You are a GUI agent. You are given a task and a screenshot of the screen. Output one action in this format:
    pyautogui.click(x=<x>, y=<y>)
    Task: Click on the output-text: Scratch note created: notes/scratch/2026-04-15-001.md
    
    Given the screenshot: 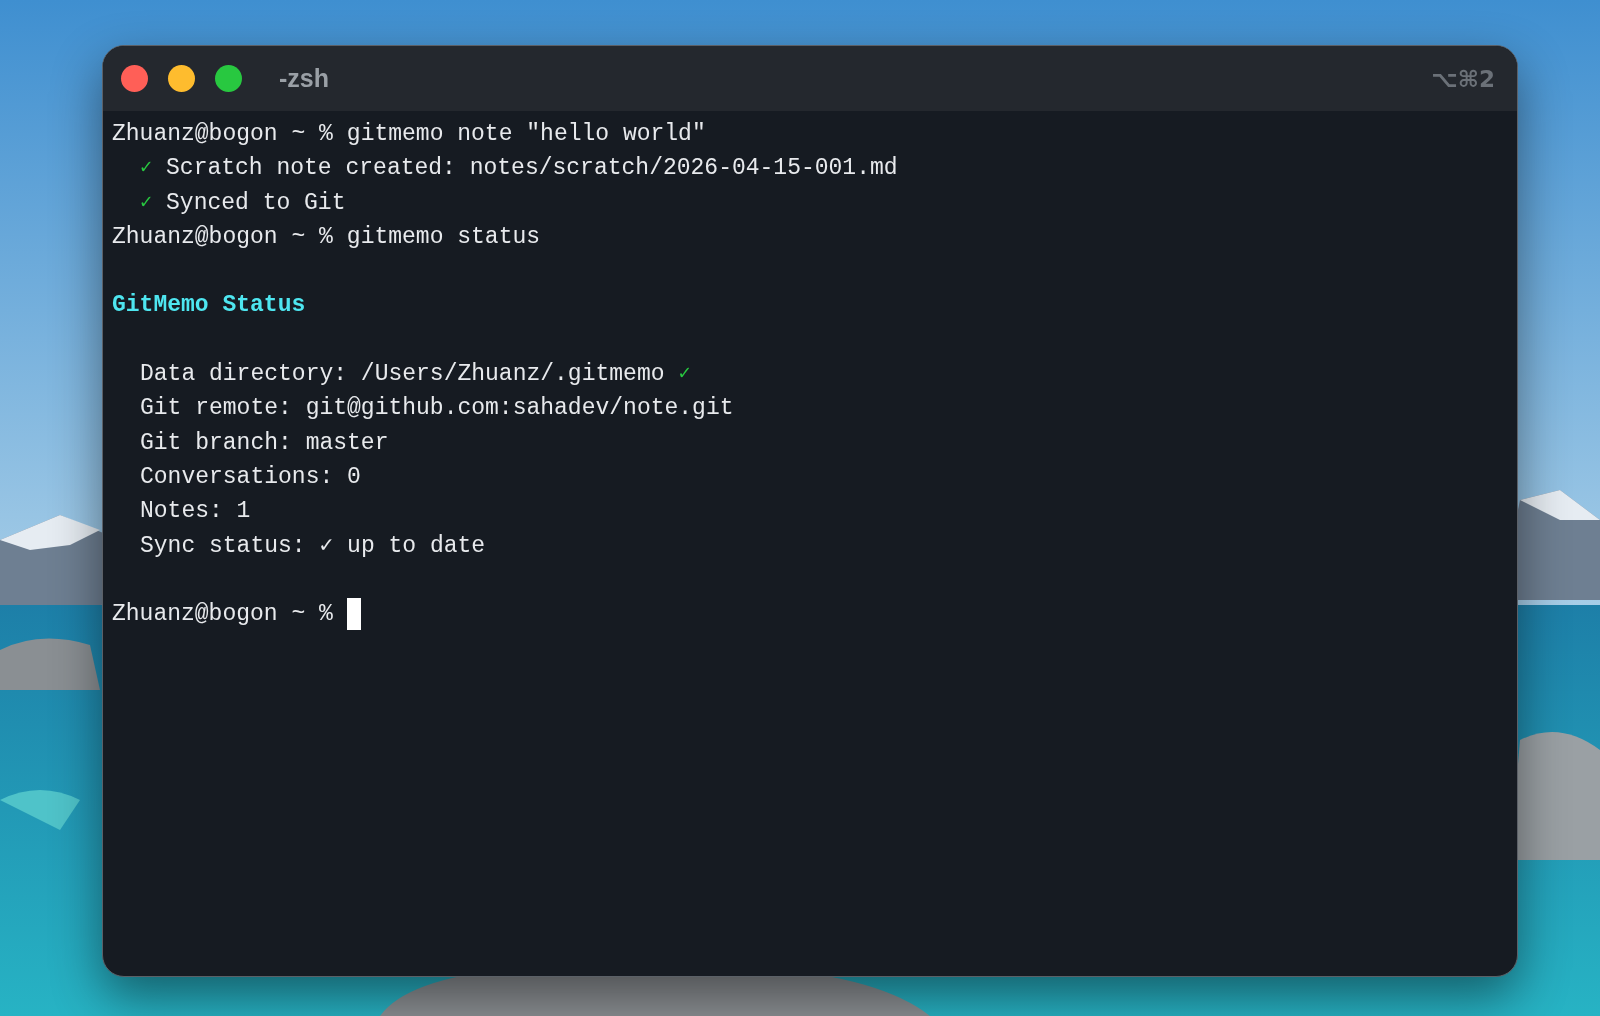 What is the action you would take?
    pyautogui.click(x=532, y=169)
    